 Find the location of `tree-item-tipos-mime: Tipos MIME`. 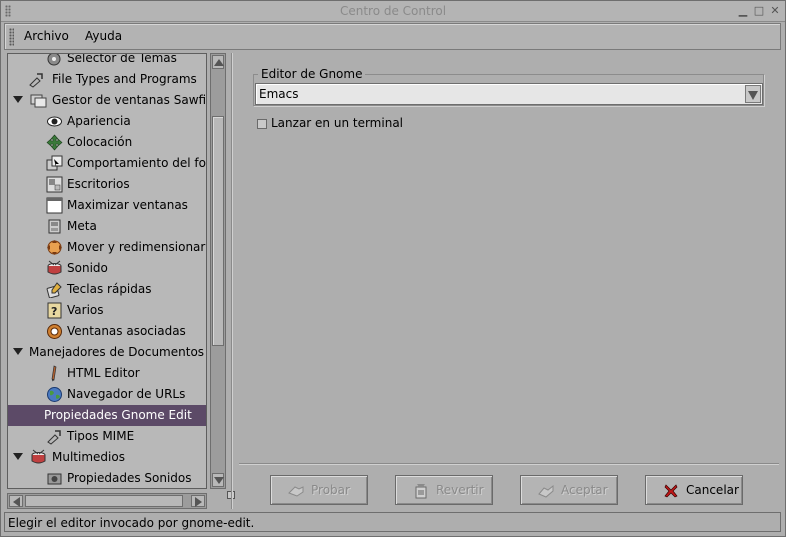

tree-item-tipos-mime: Tipos MIME is located at coordinates (107, 436).